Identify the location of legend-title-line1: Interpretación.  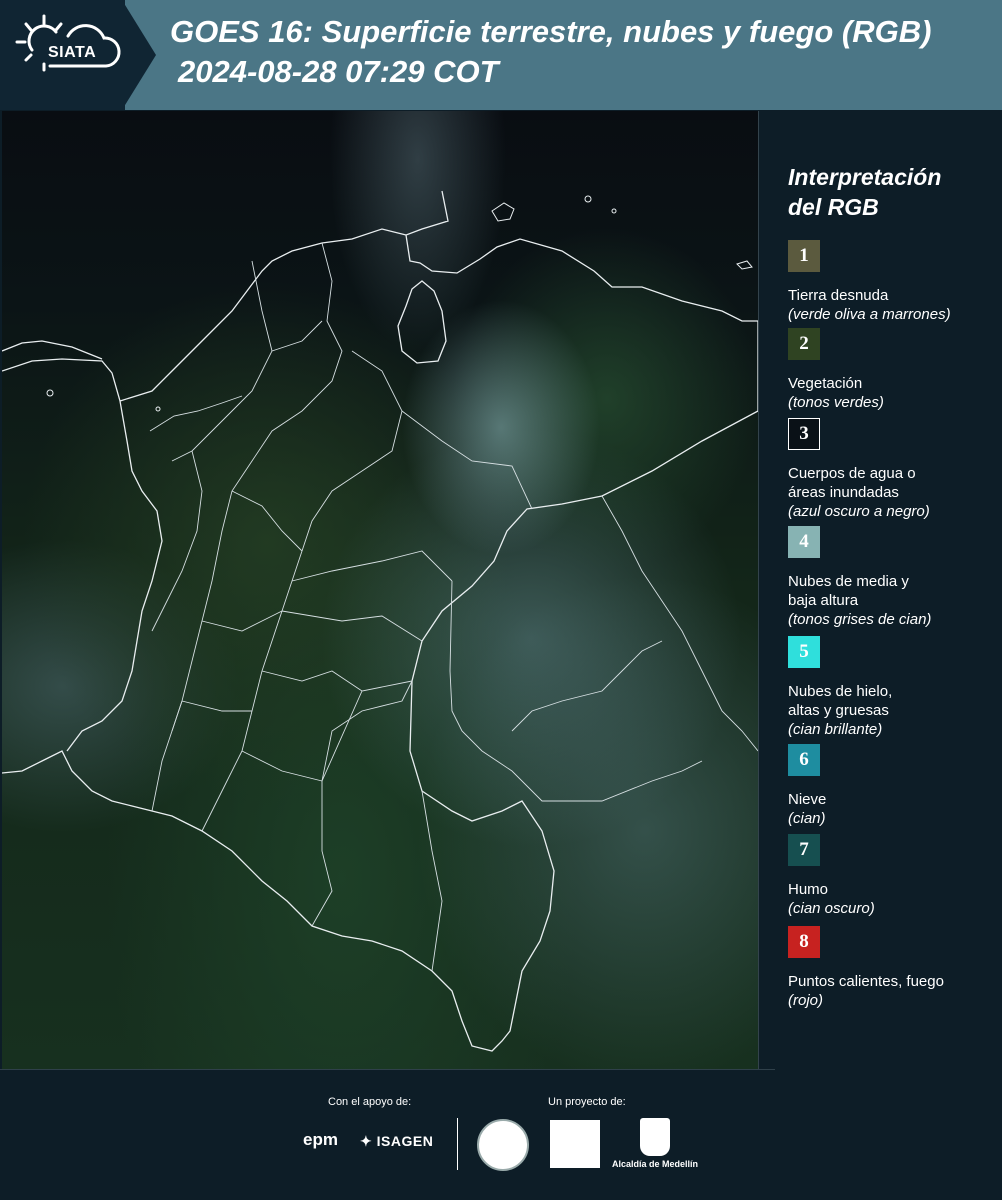
(865, 177).